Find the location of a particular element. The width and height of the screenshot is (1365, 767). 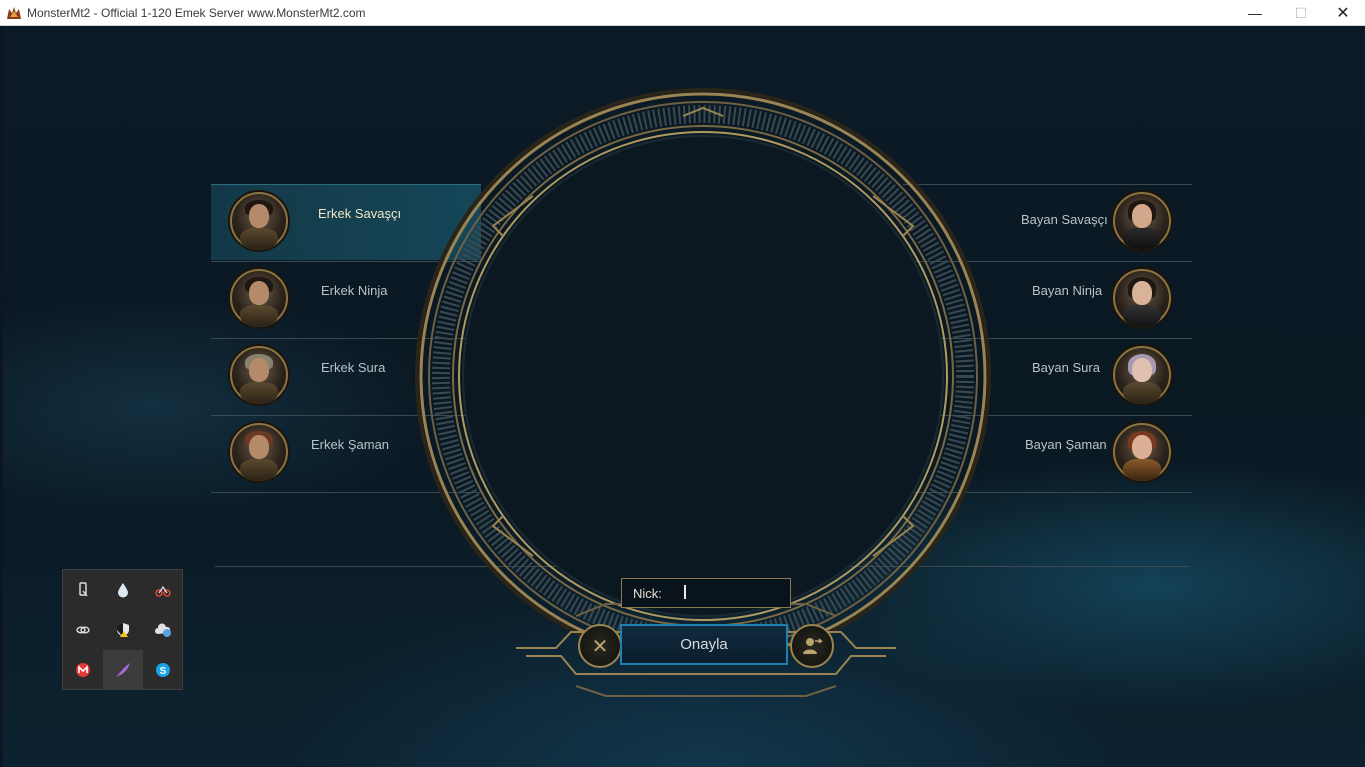

close-icon: ✕ is located at coordinates (600, 646).